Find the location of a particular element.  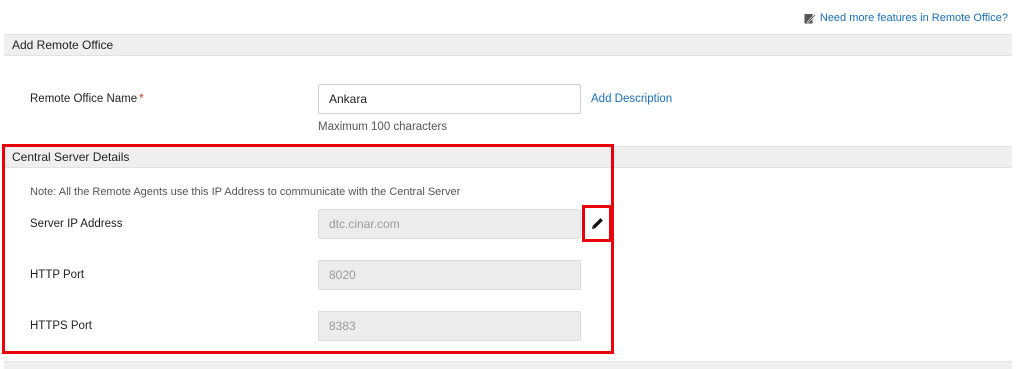

add-description-link: Add Description is located at coordinates (631, 99).